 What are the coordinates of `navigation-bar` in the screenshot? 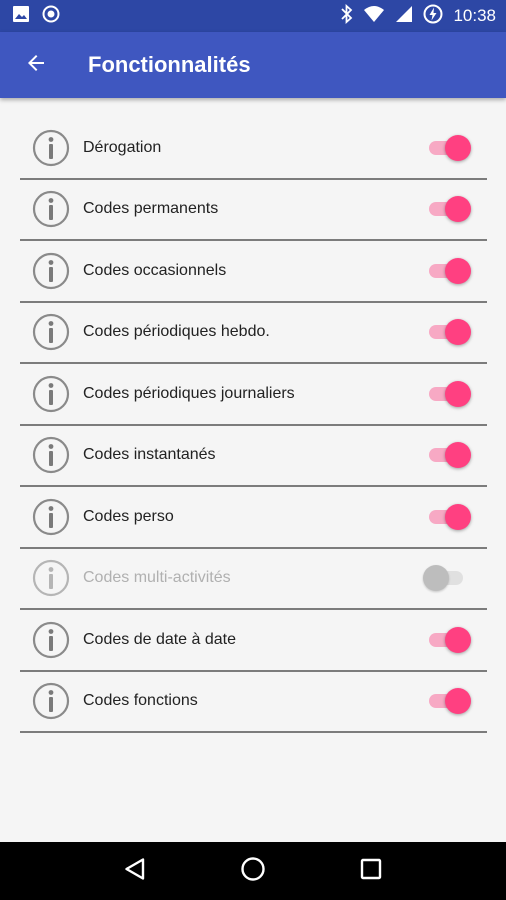 It's located at (253, 871).